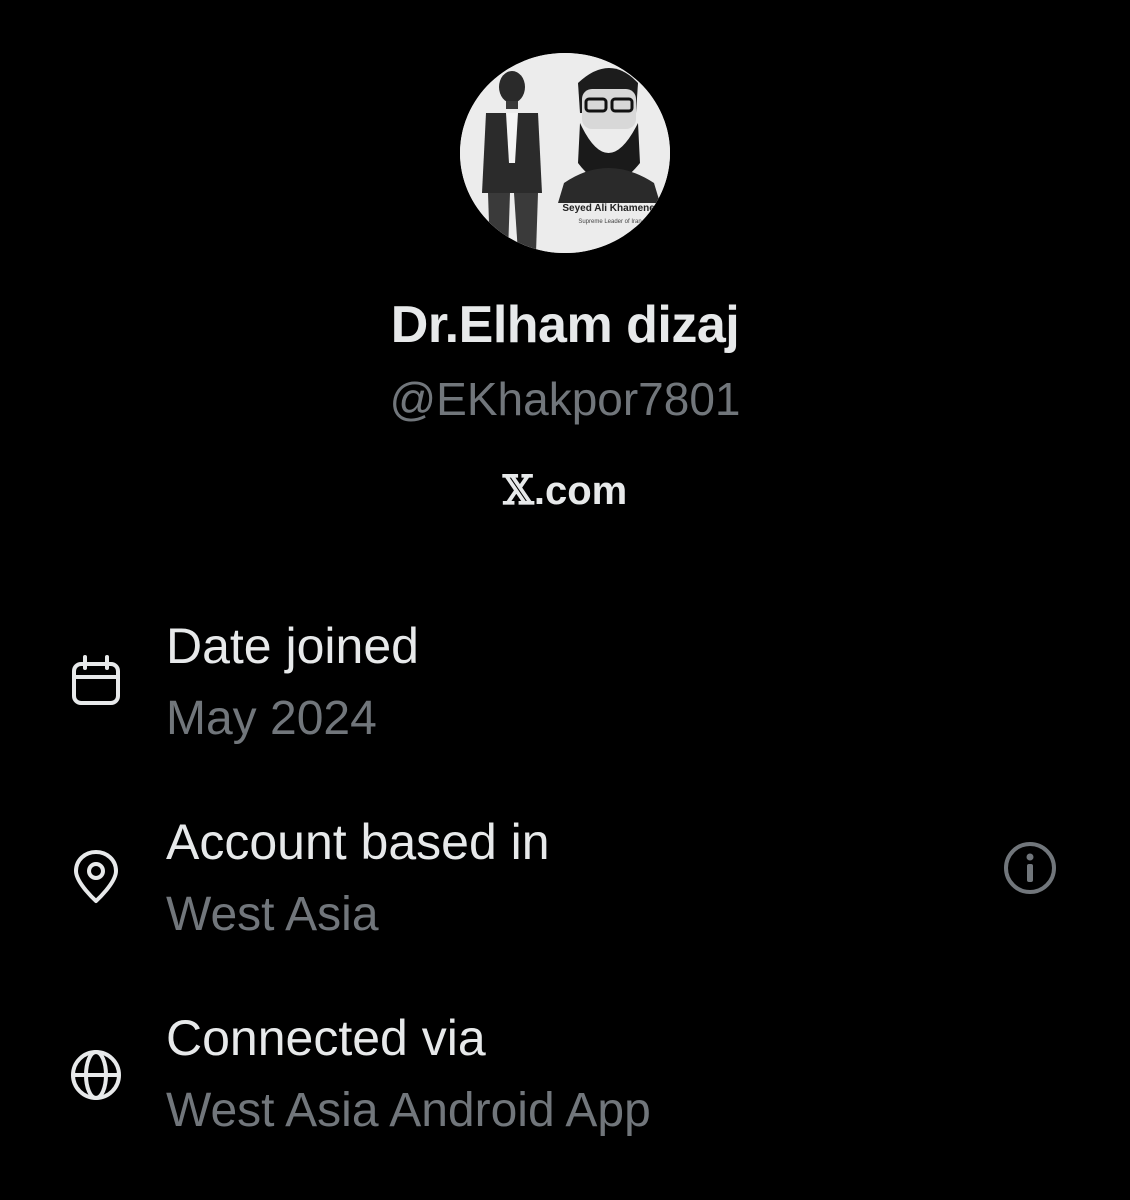 This screenshot has width=1130, height=1200. Describe the element at coordinates (565, 325) in the screenshot. I see `display-name: Dr.Elham dizaj` at that location.